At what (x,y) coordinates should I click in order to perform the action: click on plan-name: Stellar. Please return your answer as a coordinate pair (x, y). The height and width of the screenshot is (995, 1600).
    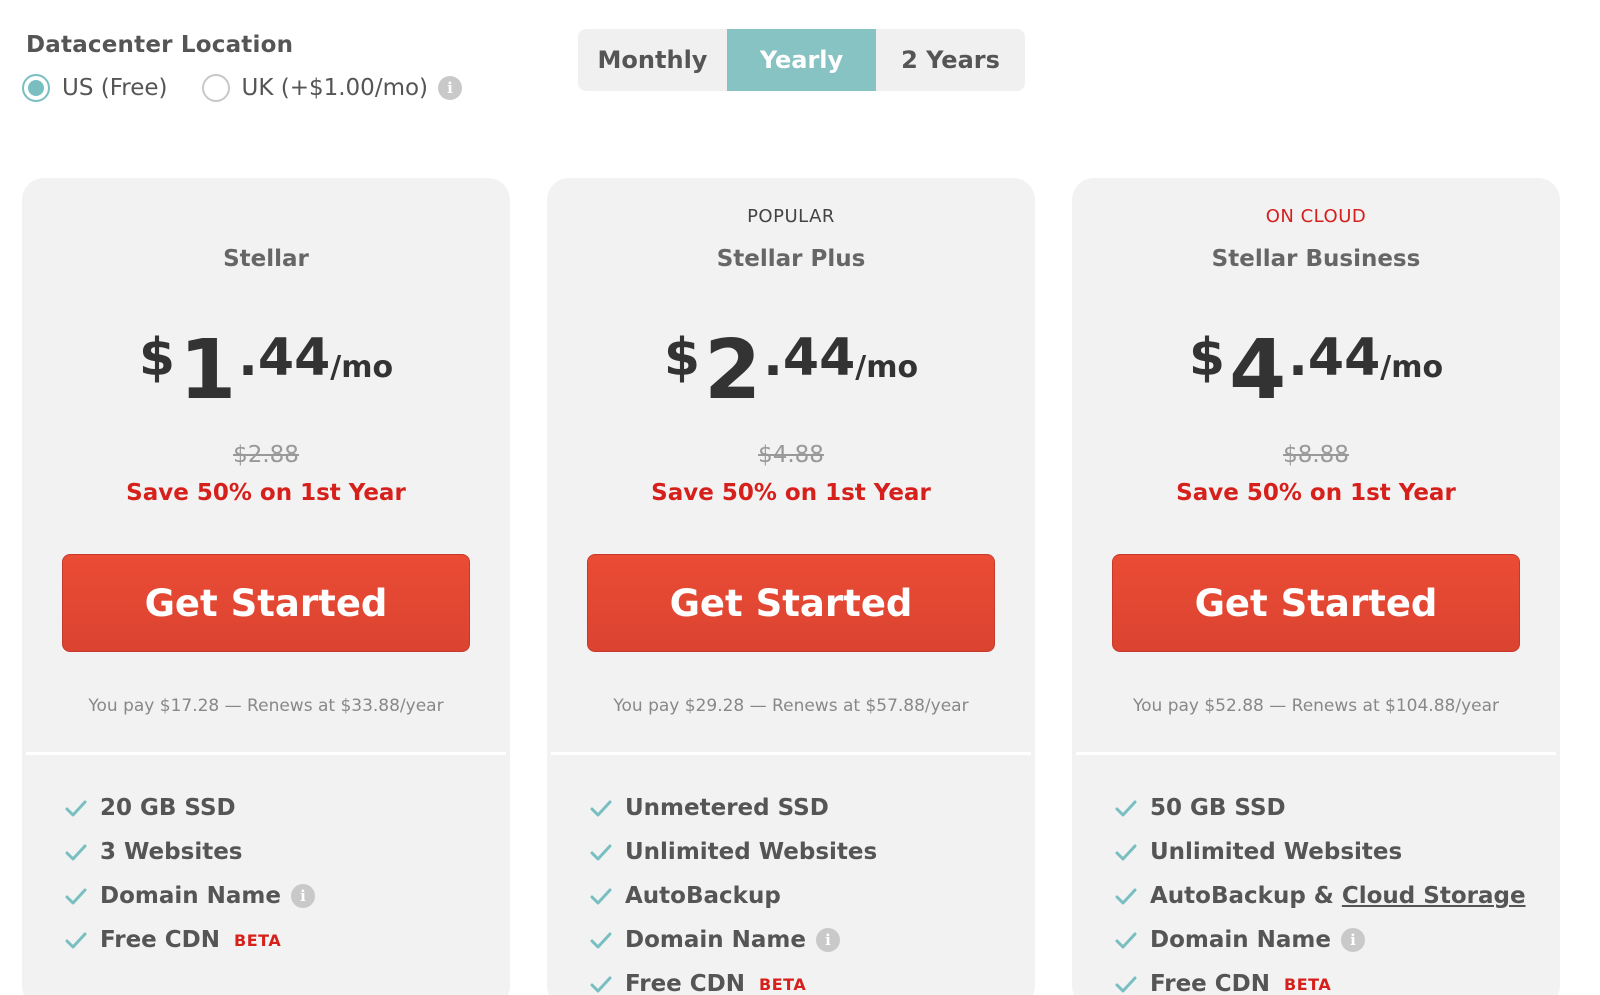
    Looking at the image, I should click on (266, 259).